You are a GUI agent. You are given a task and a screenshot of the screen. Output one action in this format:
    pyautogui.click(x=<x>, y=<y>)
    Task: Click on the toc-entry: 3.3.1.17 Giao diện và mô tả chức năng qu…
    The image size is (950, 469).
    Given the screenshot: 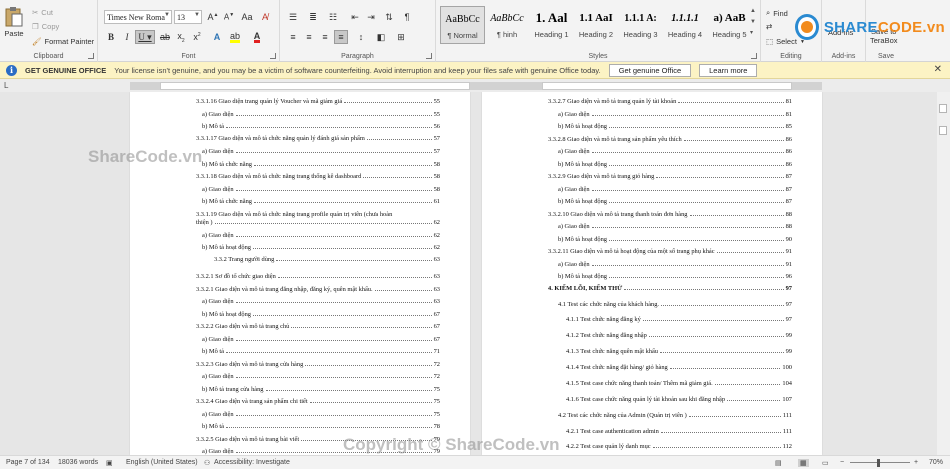 What is the action you would take?
    pyautogui.click(x=318, y=137)
    